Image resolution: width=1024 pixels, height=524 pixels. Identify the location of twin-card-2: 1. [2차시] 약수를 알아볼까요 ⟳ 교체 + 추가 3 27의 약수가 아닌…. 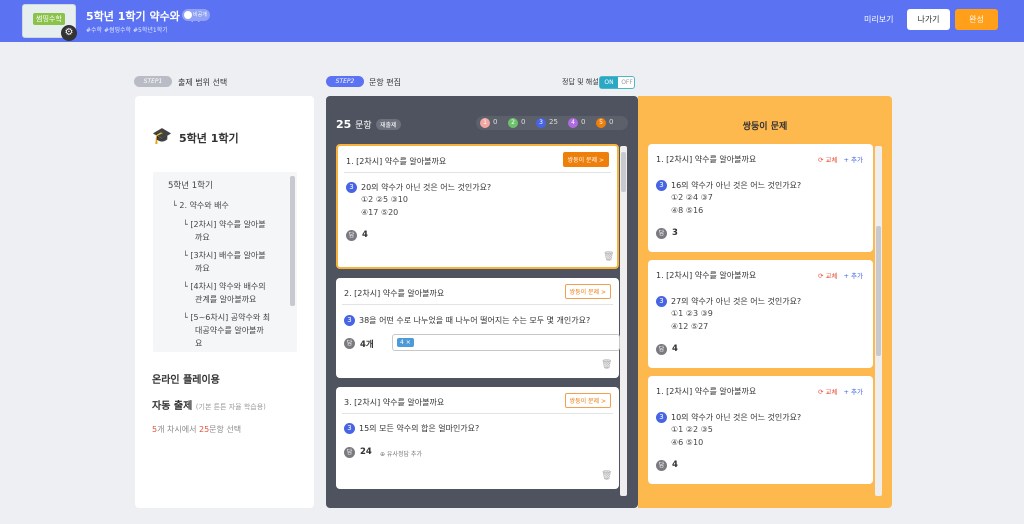
(760, 314).